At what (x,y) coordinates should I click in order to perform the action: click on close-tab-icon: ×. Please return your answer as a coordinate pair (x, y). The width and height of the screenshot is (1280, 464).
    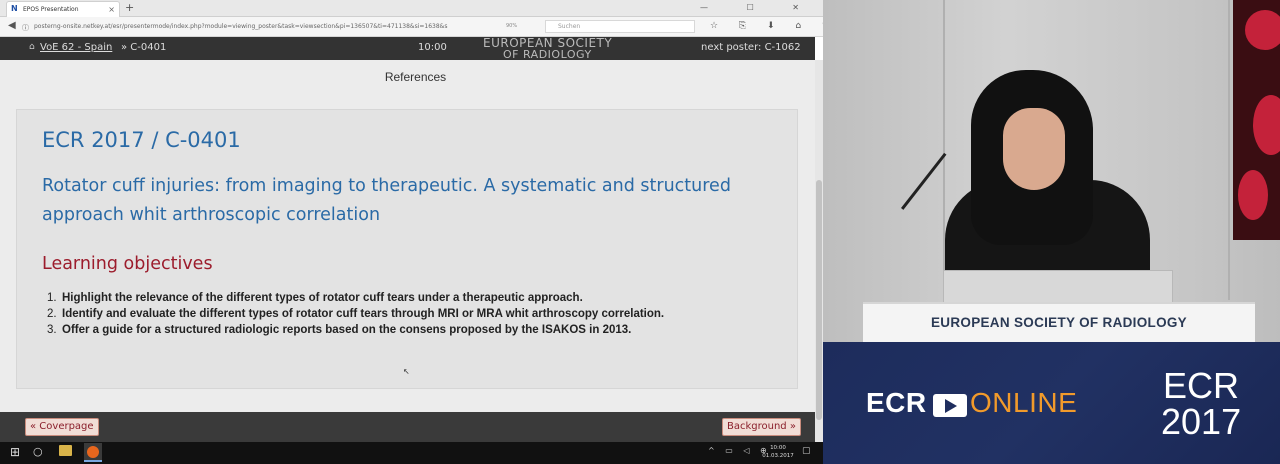
    Looking at the image, I should click on (111, 9).